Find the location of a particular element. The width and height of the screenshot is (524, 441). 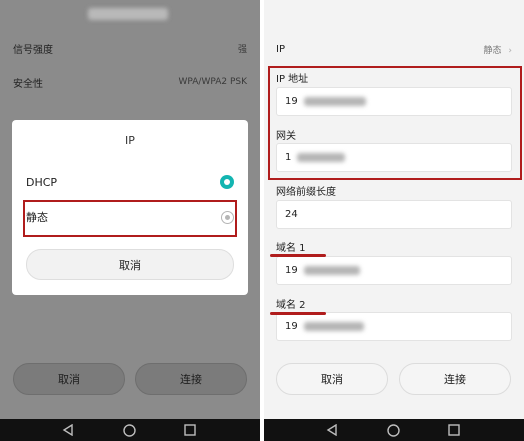

option-dhcp: DHCP is located at coordinates (130, 182).